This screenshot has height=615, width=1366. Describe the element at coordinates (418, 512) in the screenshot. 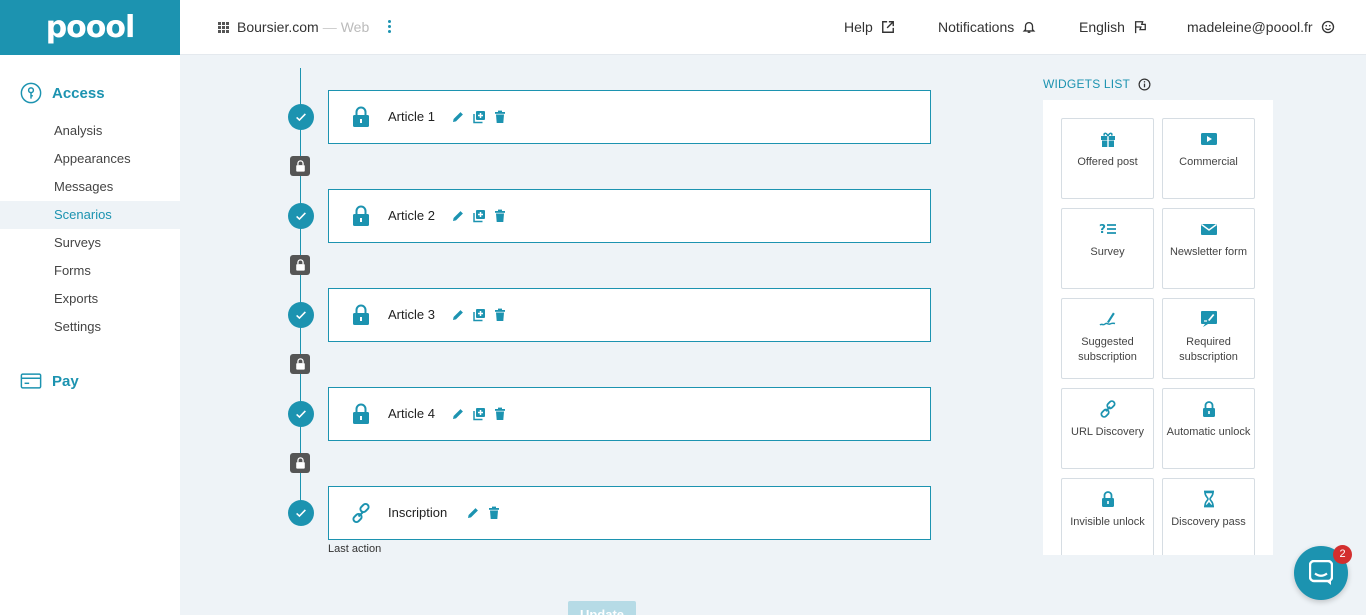

I see `step-label: Inscription` at that location.